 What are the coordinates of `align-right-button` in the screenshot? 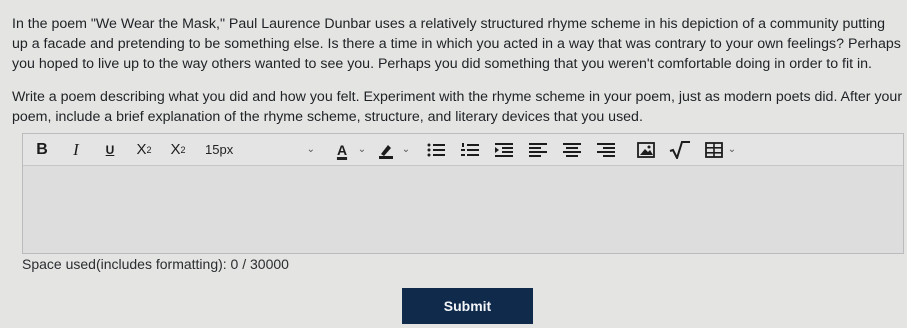 It's located at (606, 150).